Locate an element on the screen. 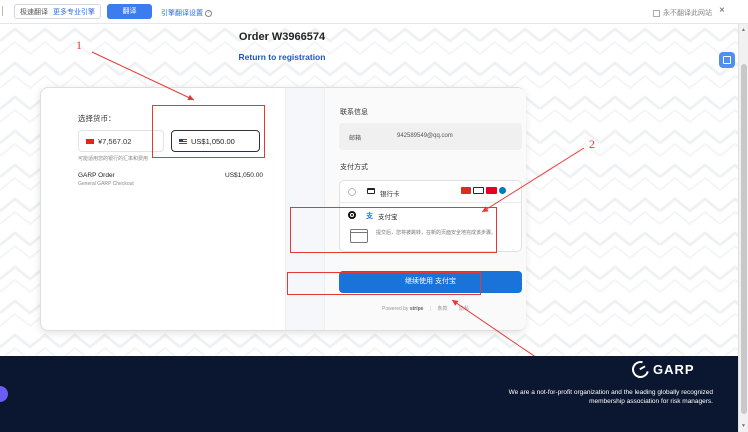 Image resolution: width=748 pixels, height=432 pixels. payment-option-card: 银行卡 is located at coordinates (430, 192).